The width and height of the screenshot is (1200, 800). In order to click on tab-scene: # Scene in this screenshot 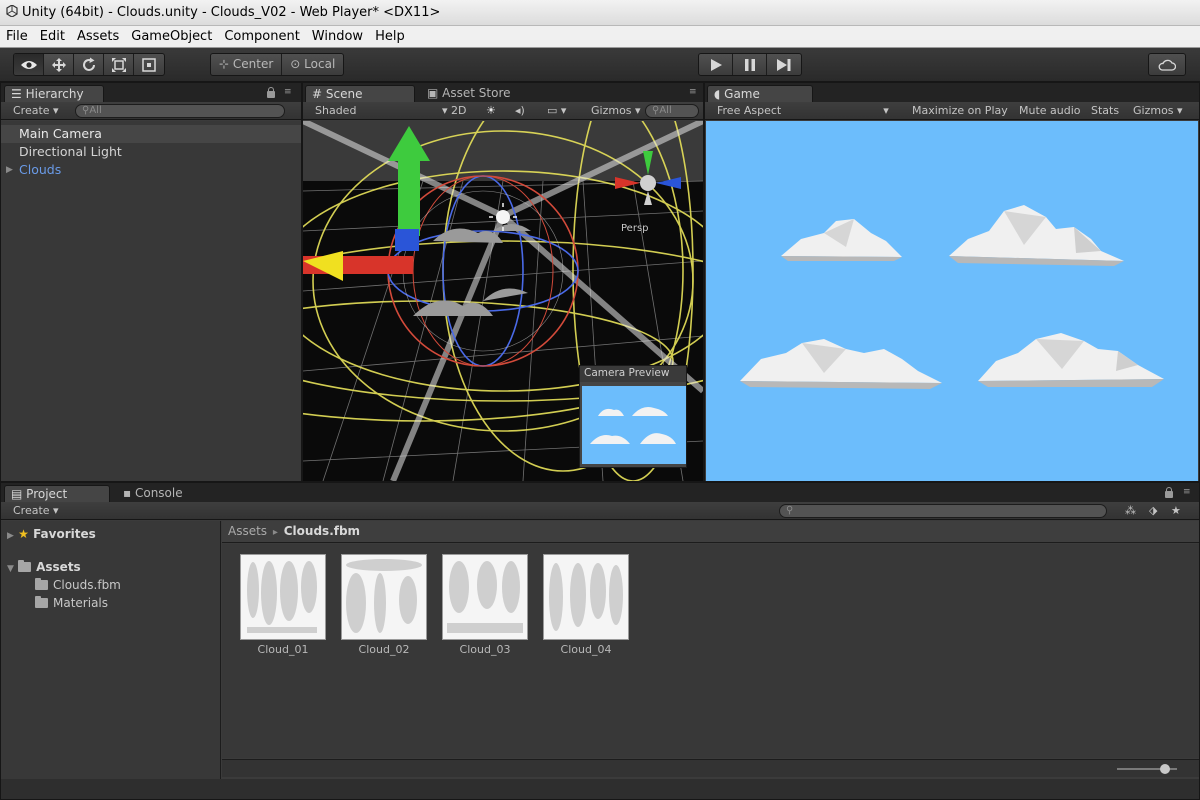, I will do `click(360, 93)`.